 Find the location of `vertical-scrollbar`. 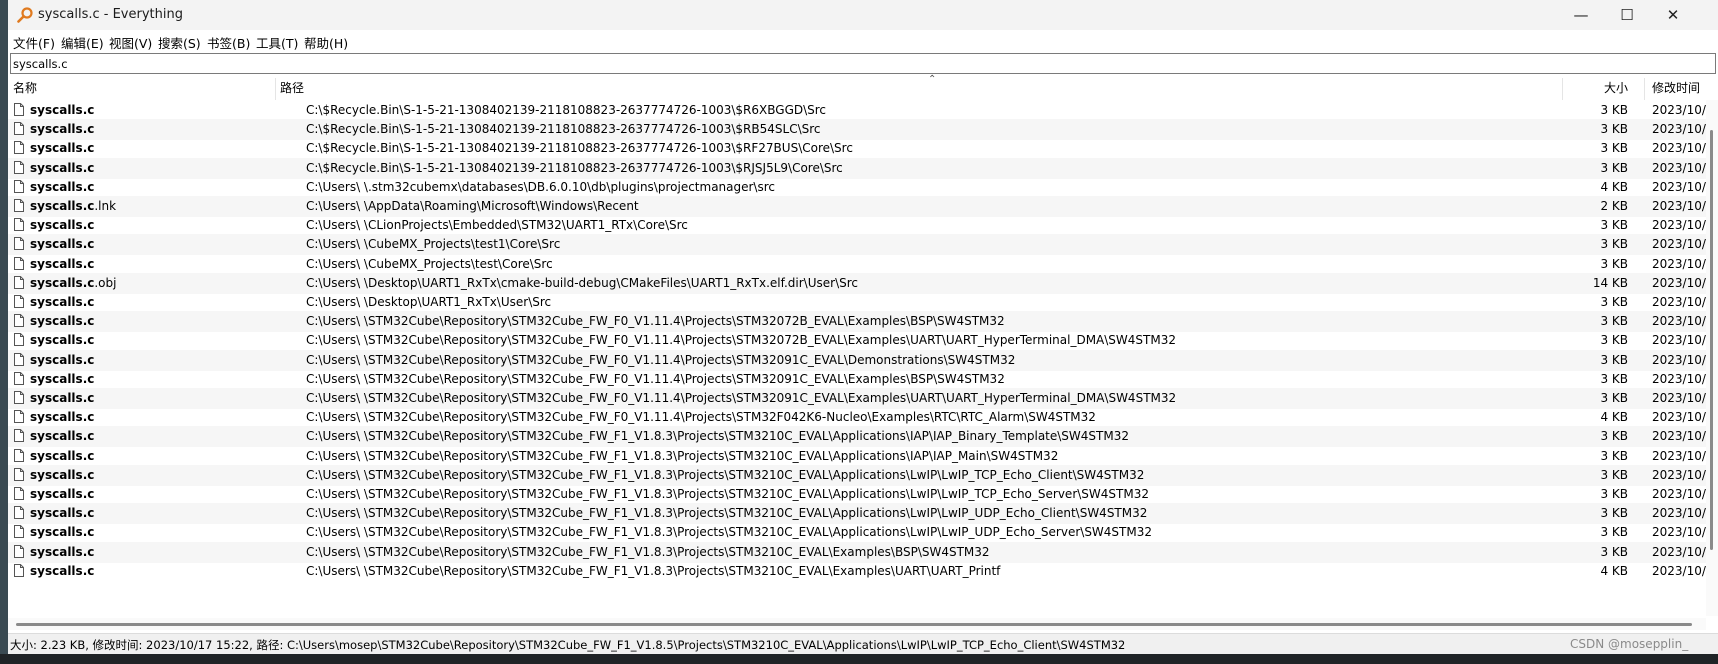

vertical-scrollbar is located at coordinates (1712, 358).